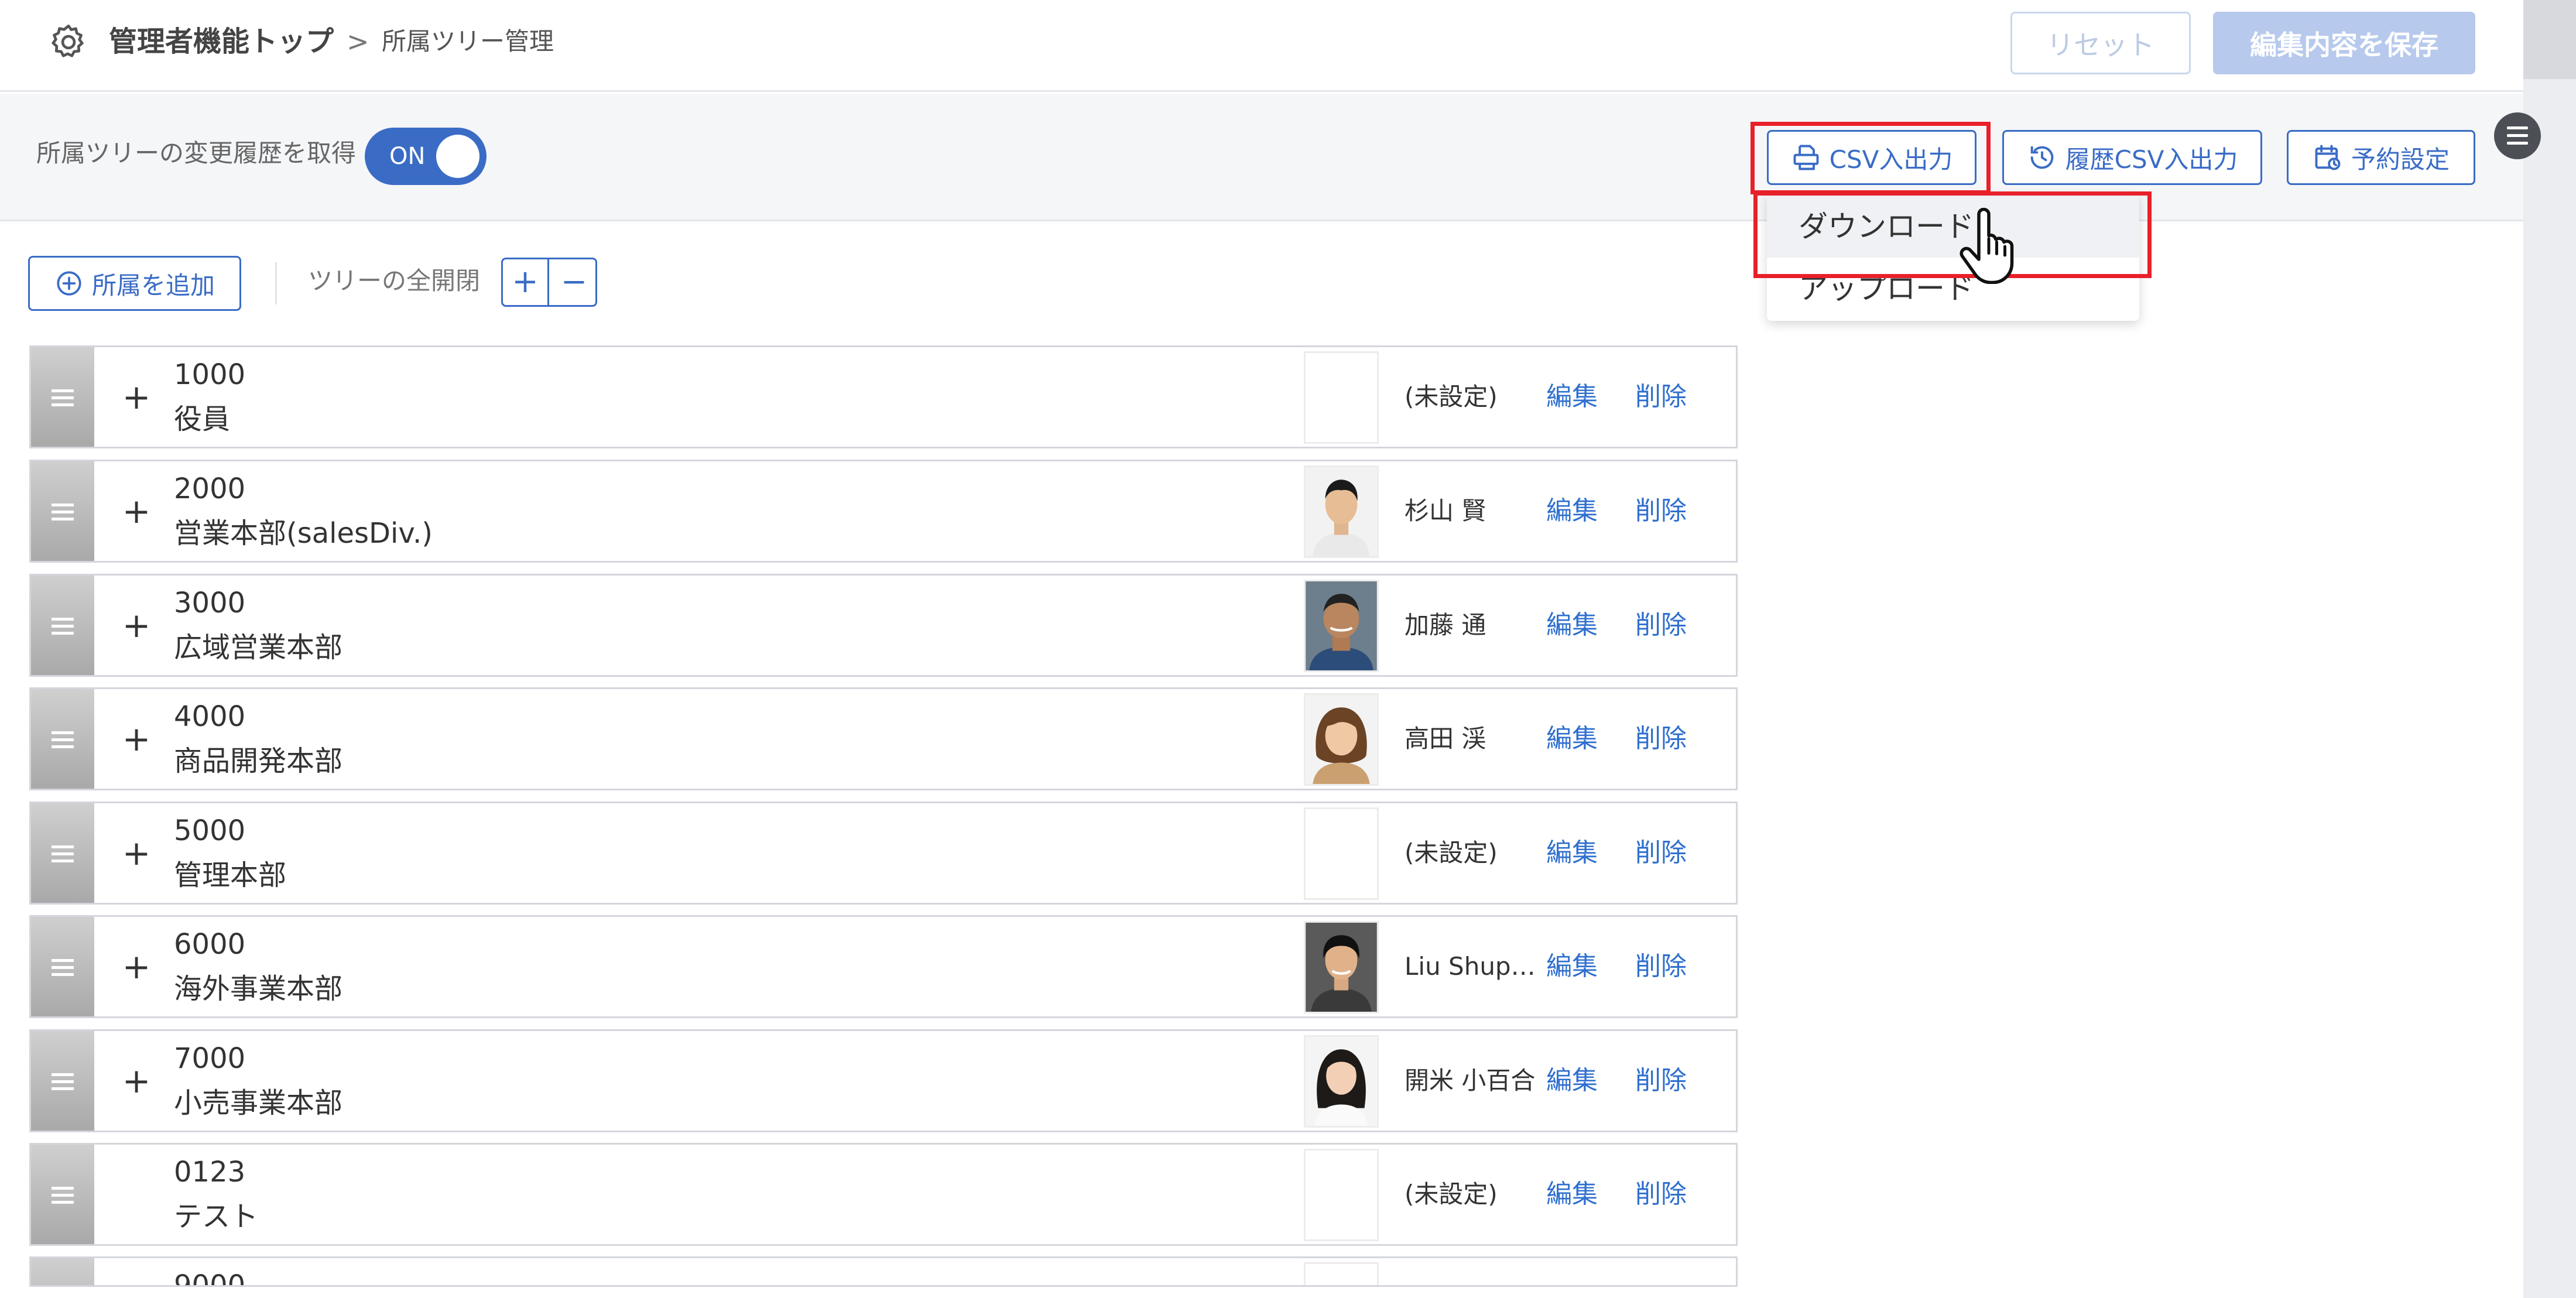 The height and width of the screenshot is (1298, 2576). Describe the element at coordinates (468, 41) in the screenshot. I see `breadcrumb-current: 所属ツリー管理` at that location.